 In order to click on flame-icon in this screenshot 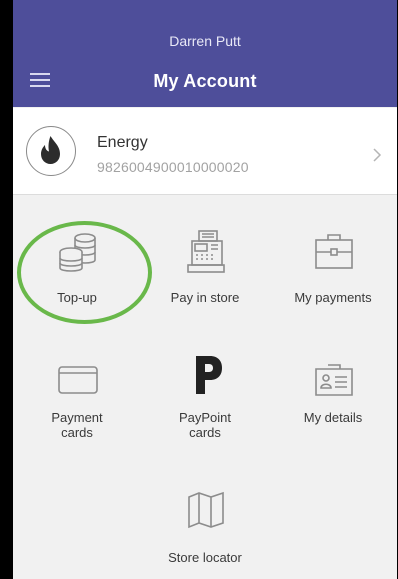, I will do `click(51, 151)`.